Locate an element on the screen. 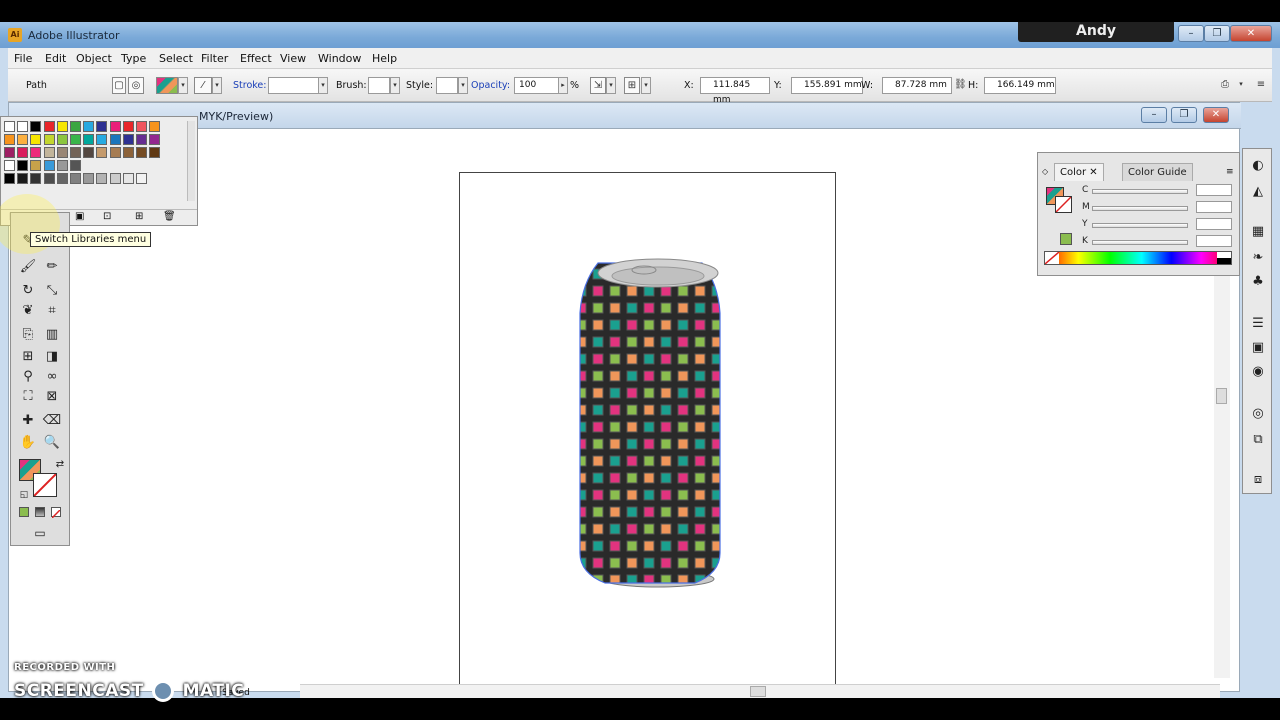 The width and height of the screenshot is (1280, 720). color-spectrum-bar is located at coordinates (1138, 258).